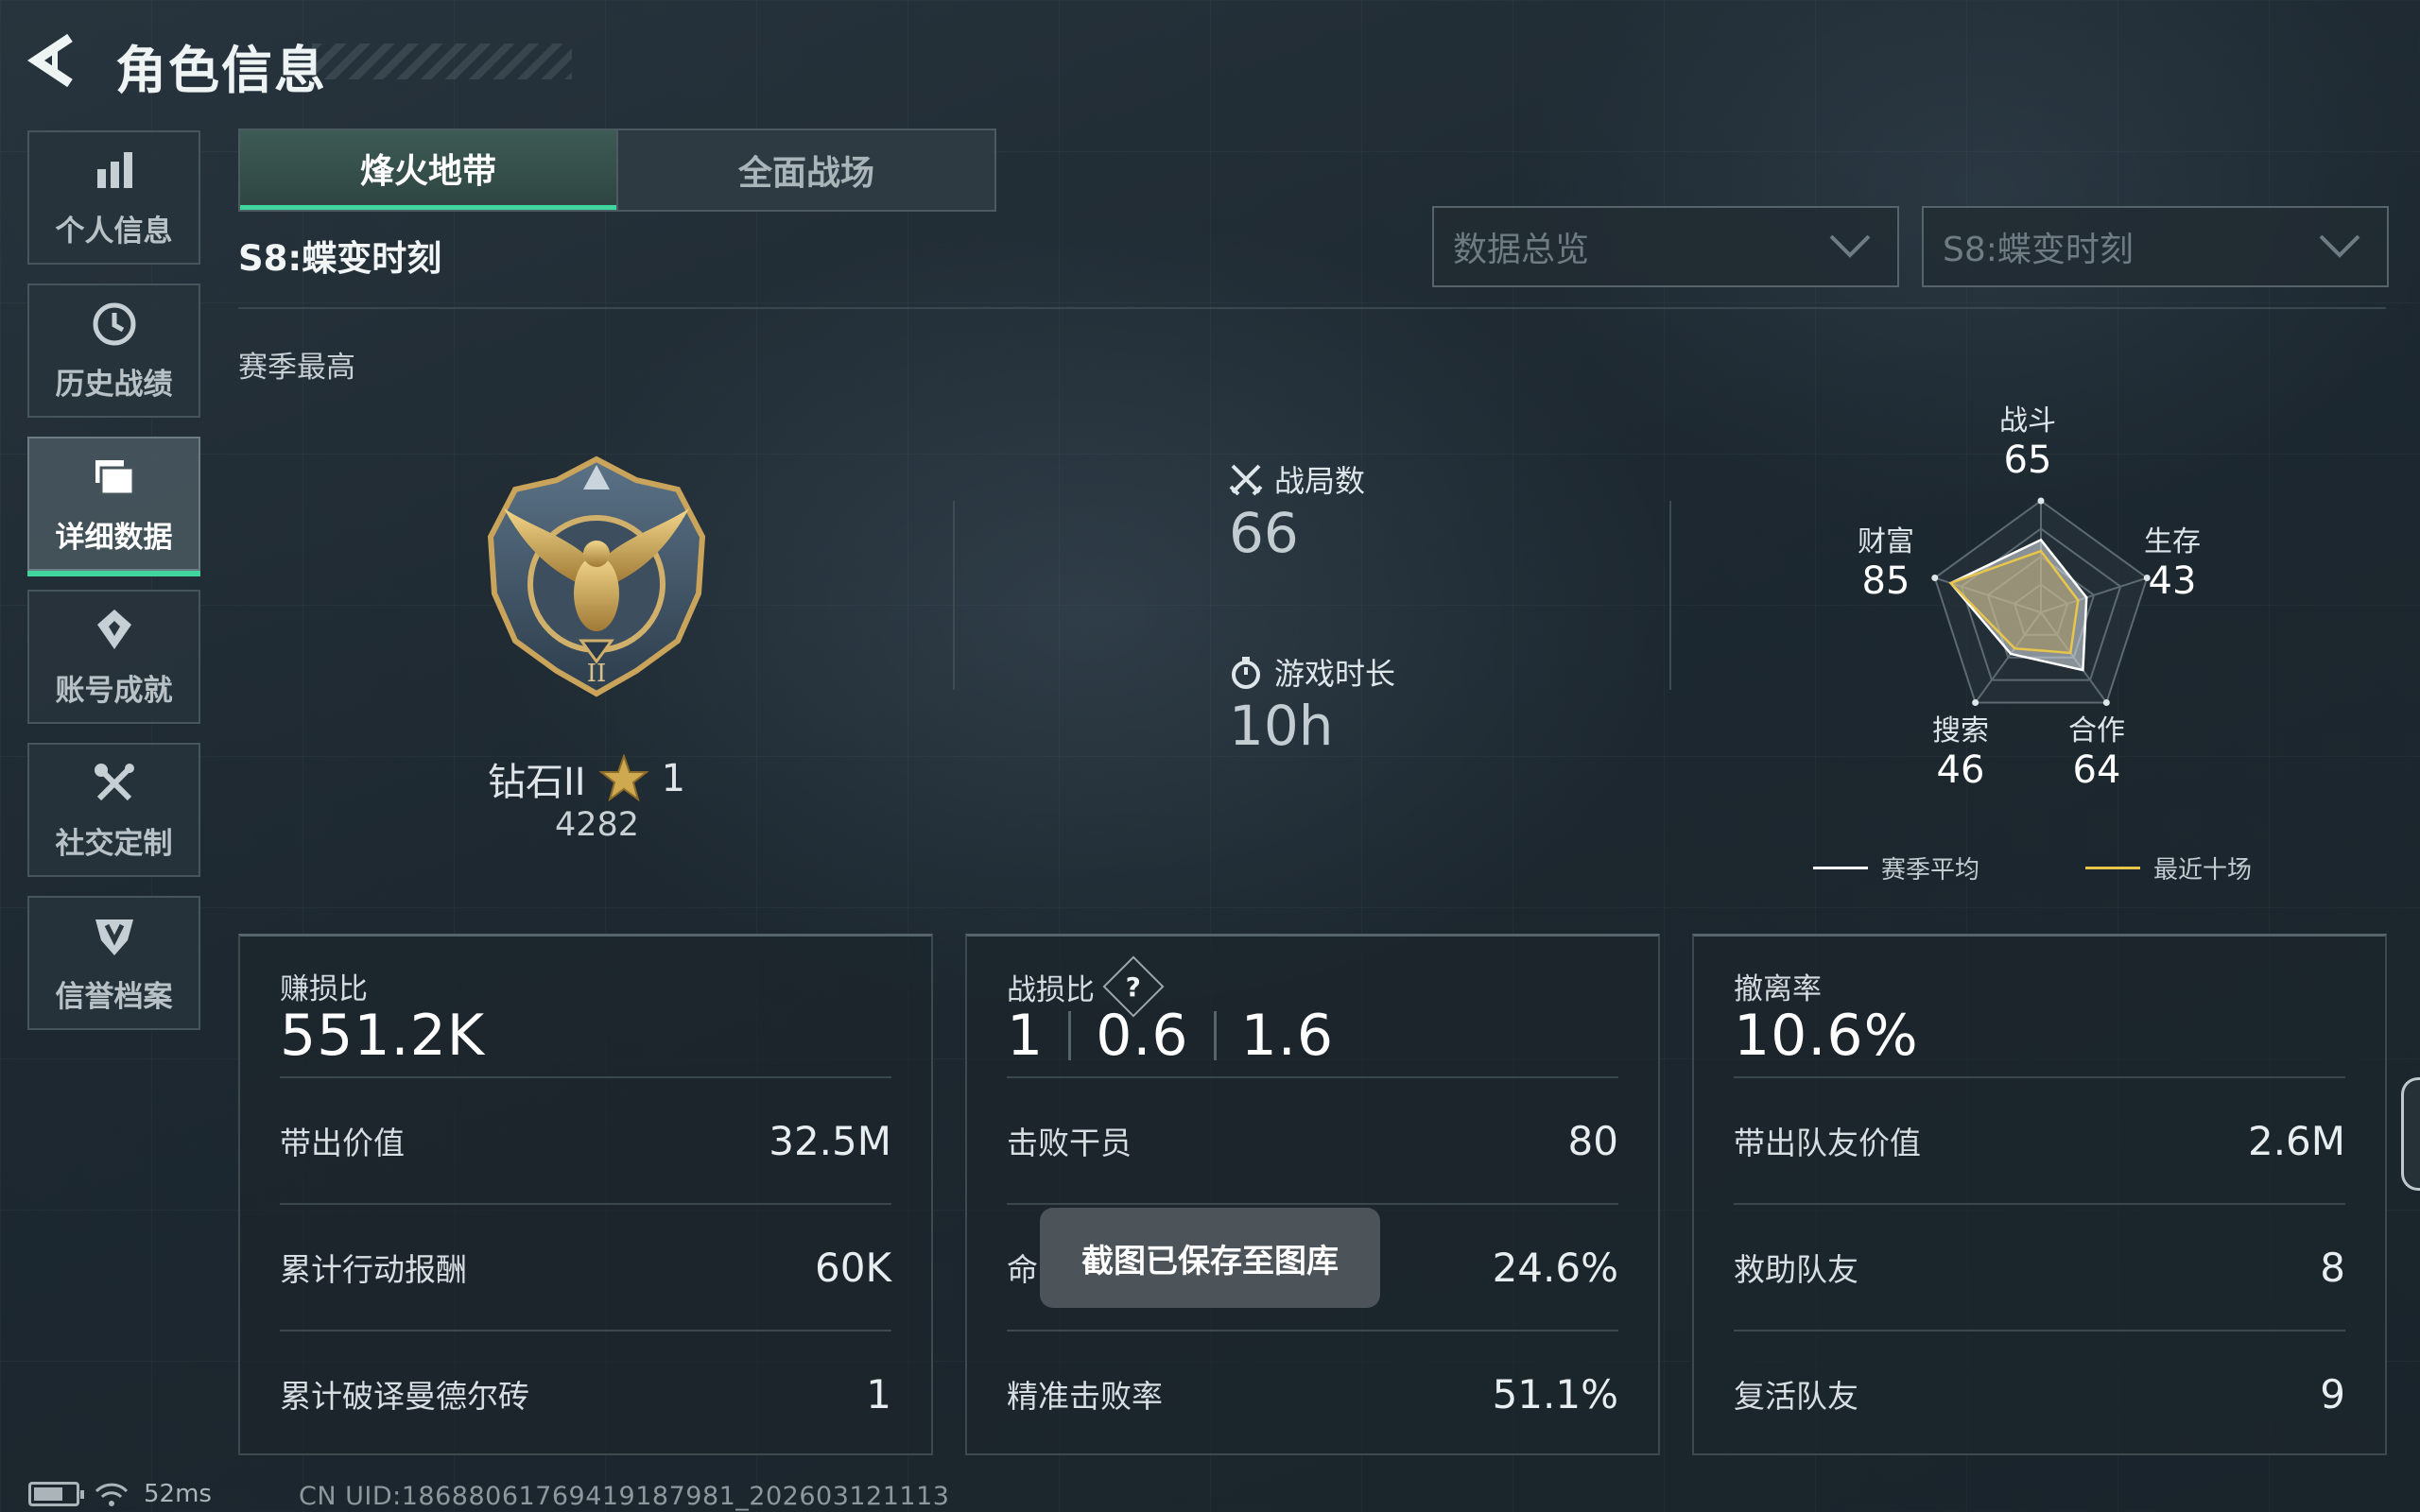 This screenshot has height=1512, width=2420. I want to click on playtime-value: 10h, so click(1281, 726).